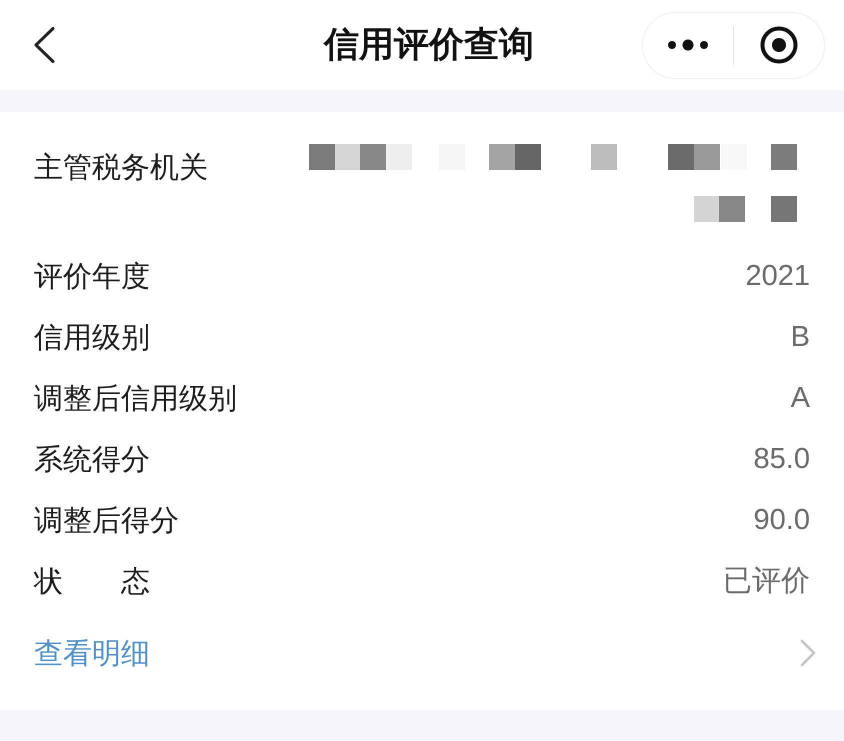  What do you see at coordinates (92, 337) in the screenshot?
I see `field-label: 信用级别` at bounding box center [92, 337].